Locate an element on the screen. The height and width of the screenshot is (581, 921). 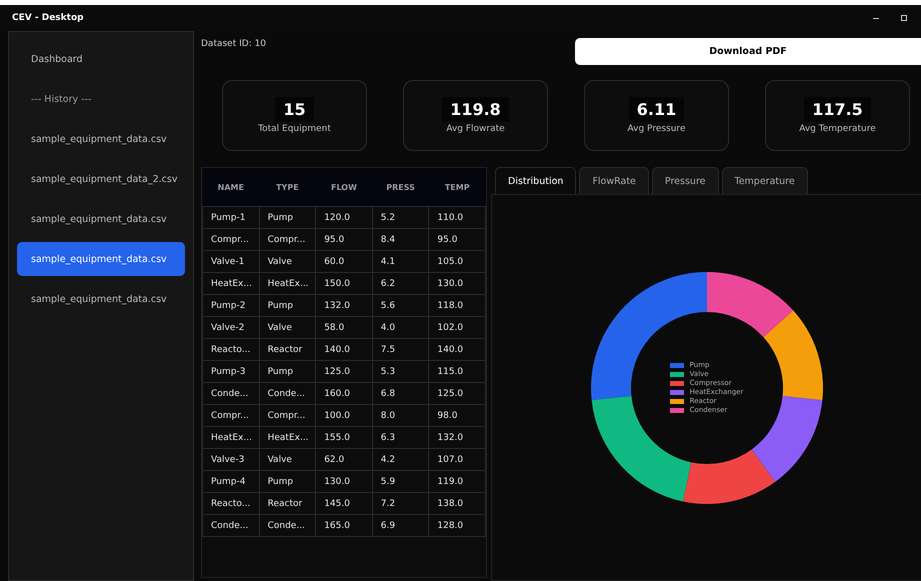
history-heading: --- History --- is located at coordinates (61, 99).